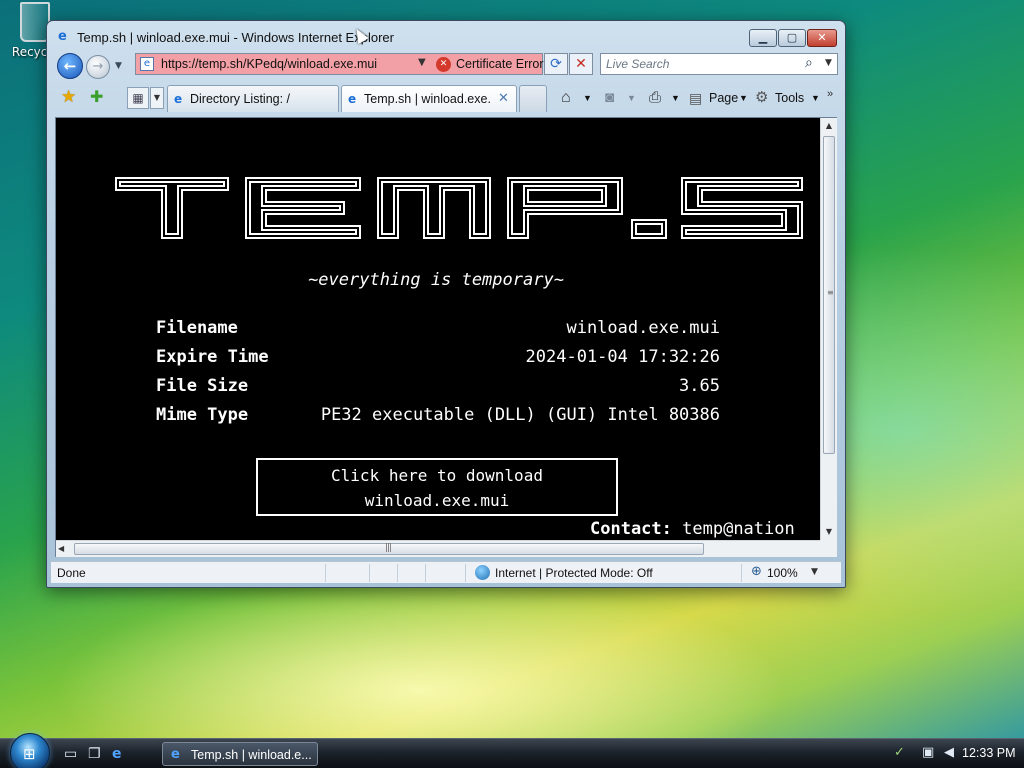 The image size is (1024, 768). Describe the element at coordinates (789, 98) in the screenshot. I see `tools-menu-label: Tools` at that location.